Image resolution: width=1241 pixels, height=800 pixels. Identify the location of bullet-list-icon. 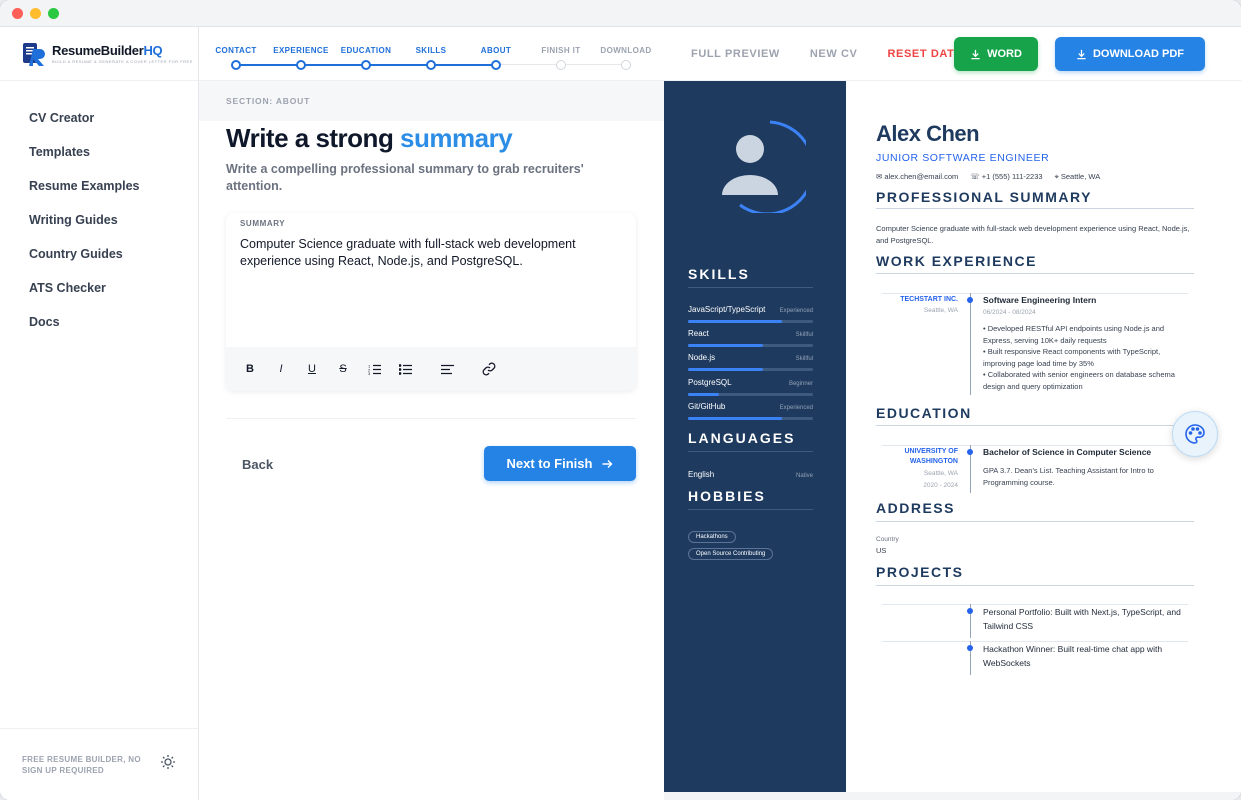
(405, 369).